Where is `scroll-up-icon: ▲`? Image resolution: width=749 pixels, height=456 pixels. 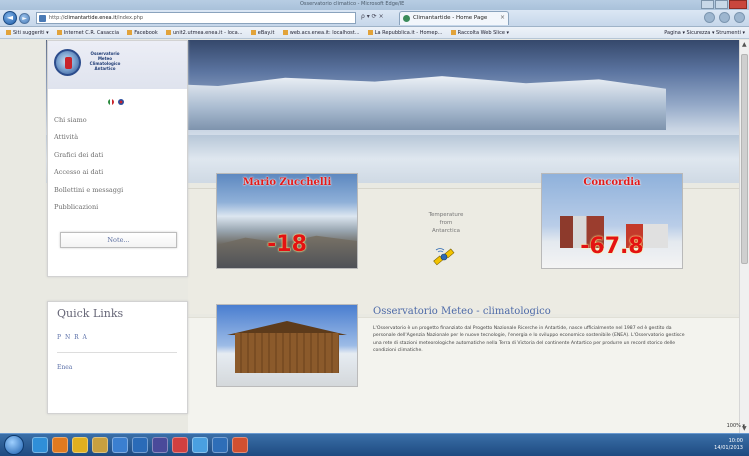 scroll-up-icon: ▲ is located at coordinates (744, 44).